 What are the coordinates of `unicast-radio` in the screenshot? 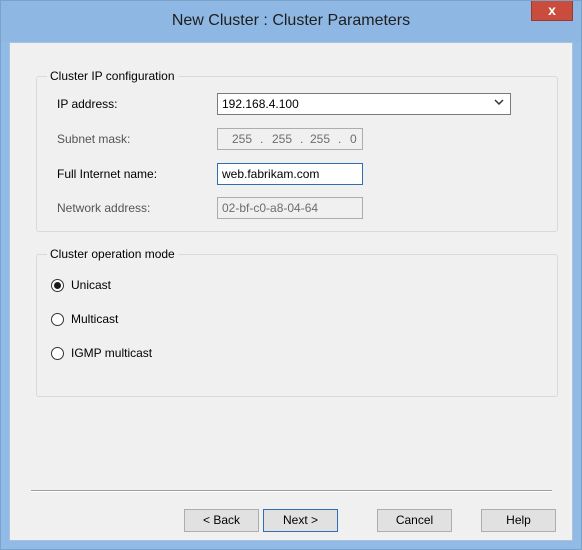 It's located at (57, 285).